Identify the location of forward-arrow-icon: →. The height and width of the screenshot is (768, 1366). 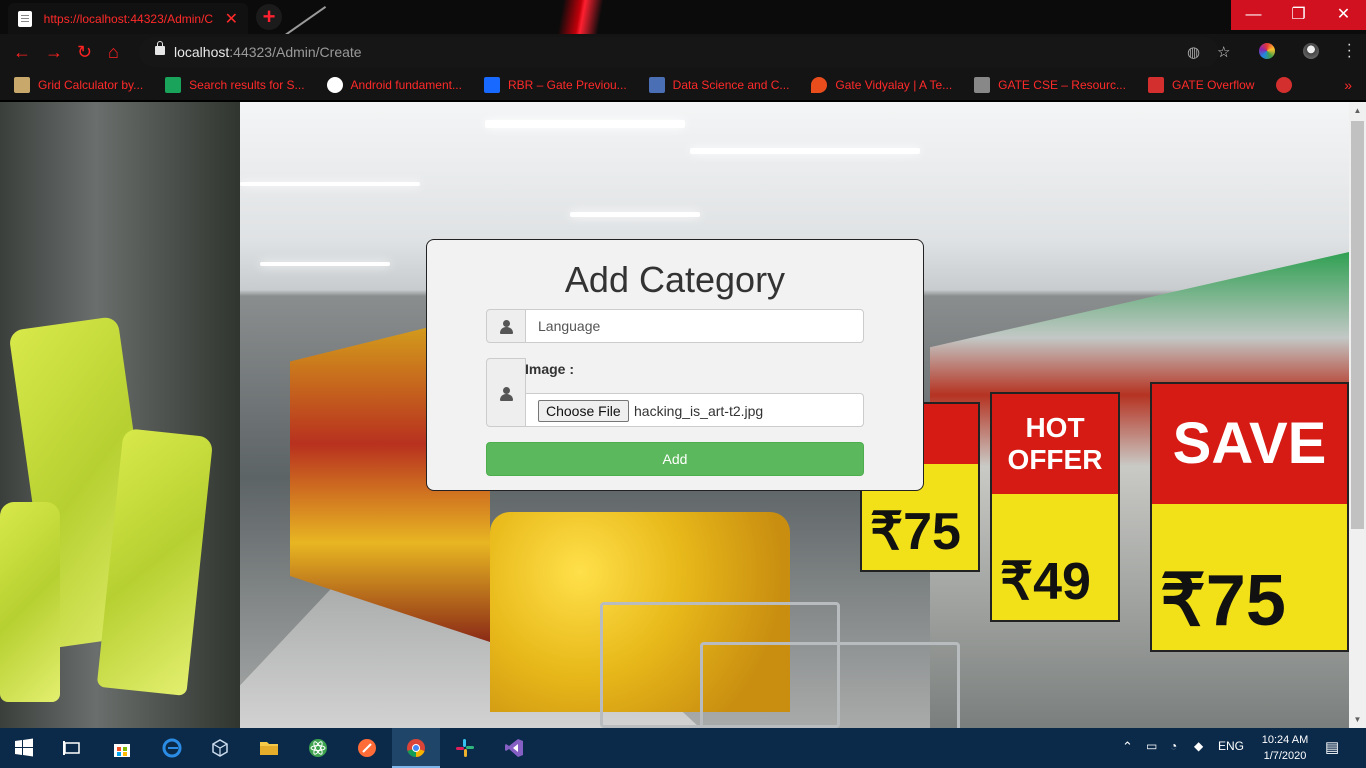
(54, 52).